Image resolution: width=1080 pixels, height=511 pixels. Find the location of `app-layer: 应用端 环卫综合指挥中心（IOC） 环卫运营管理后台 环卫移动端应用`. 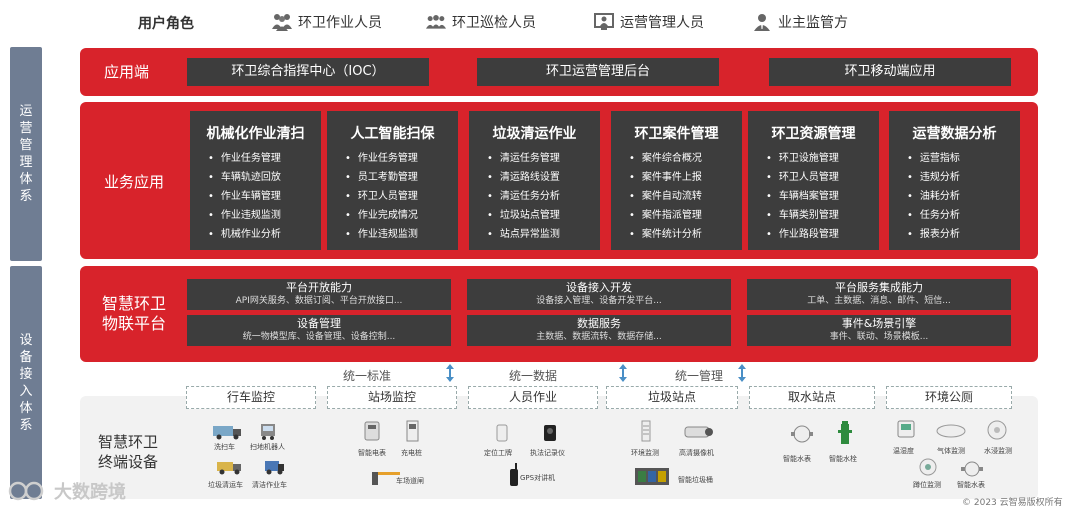

app-layer: 应用端 环卫综合指挥中心（IOC） 环卫运营管理后台 环卫移动端应用 is located at coordinates (559, 72).